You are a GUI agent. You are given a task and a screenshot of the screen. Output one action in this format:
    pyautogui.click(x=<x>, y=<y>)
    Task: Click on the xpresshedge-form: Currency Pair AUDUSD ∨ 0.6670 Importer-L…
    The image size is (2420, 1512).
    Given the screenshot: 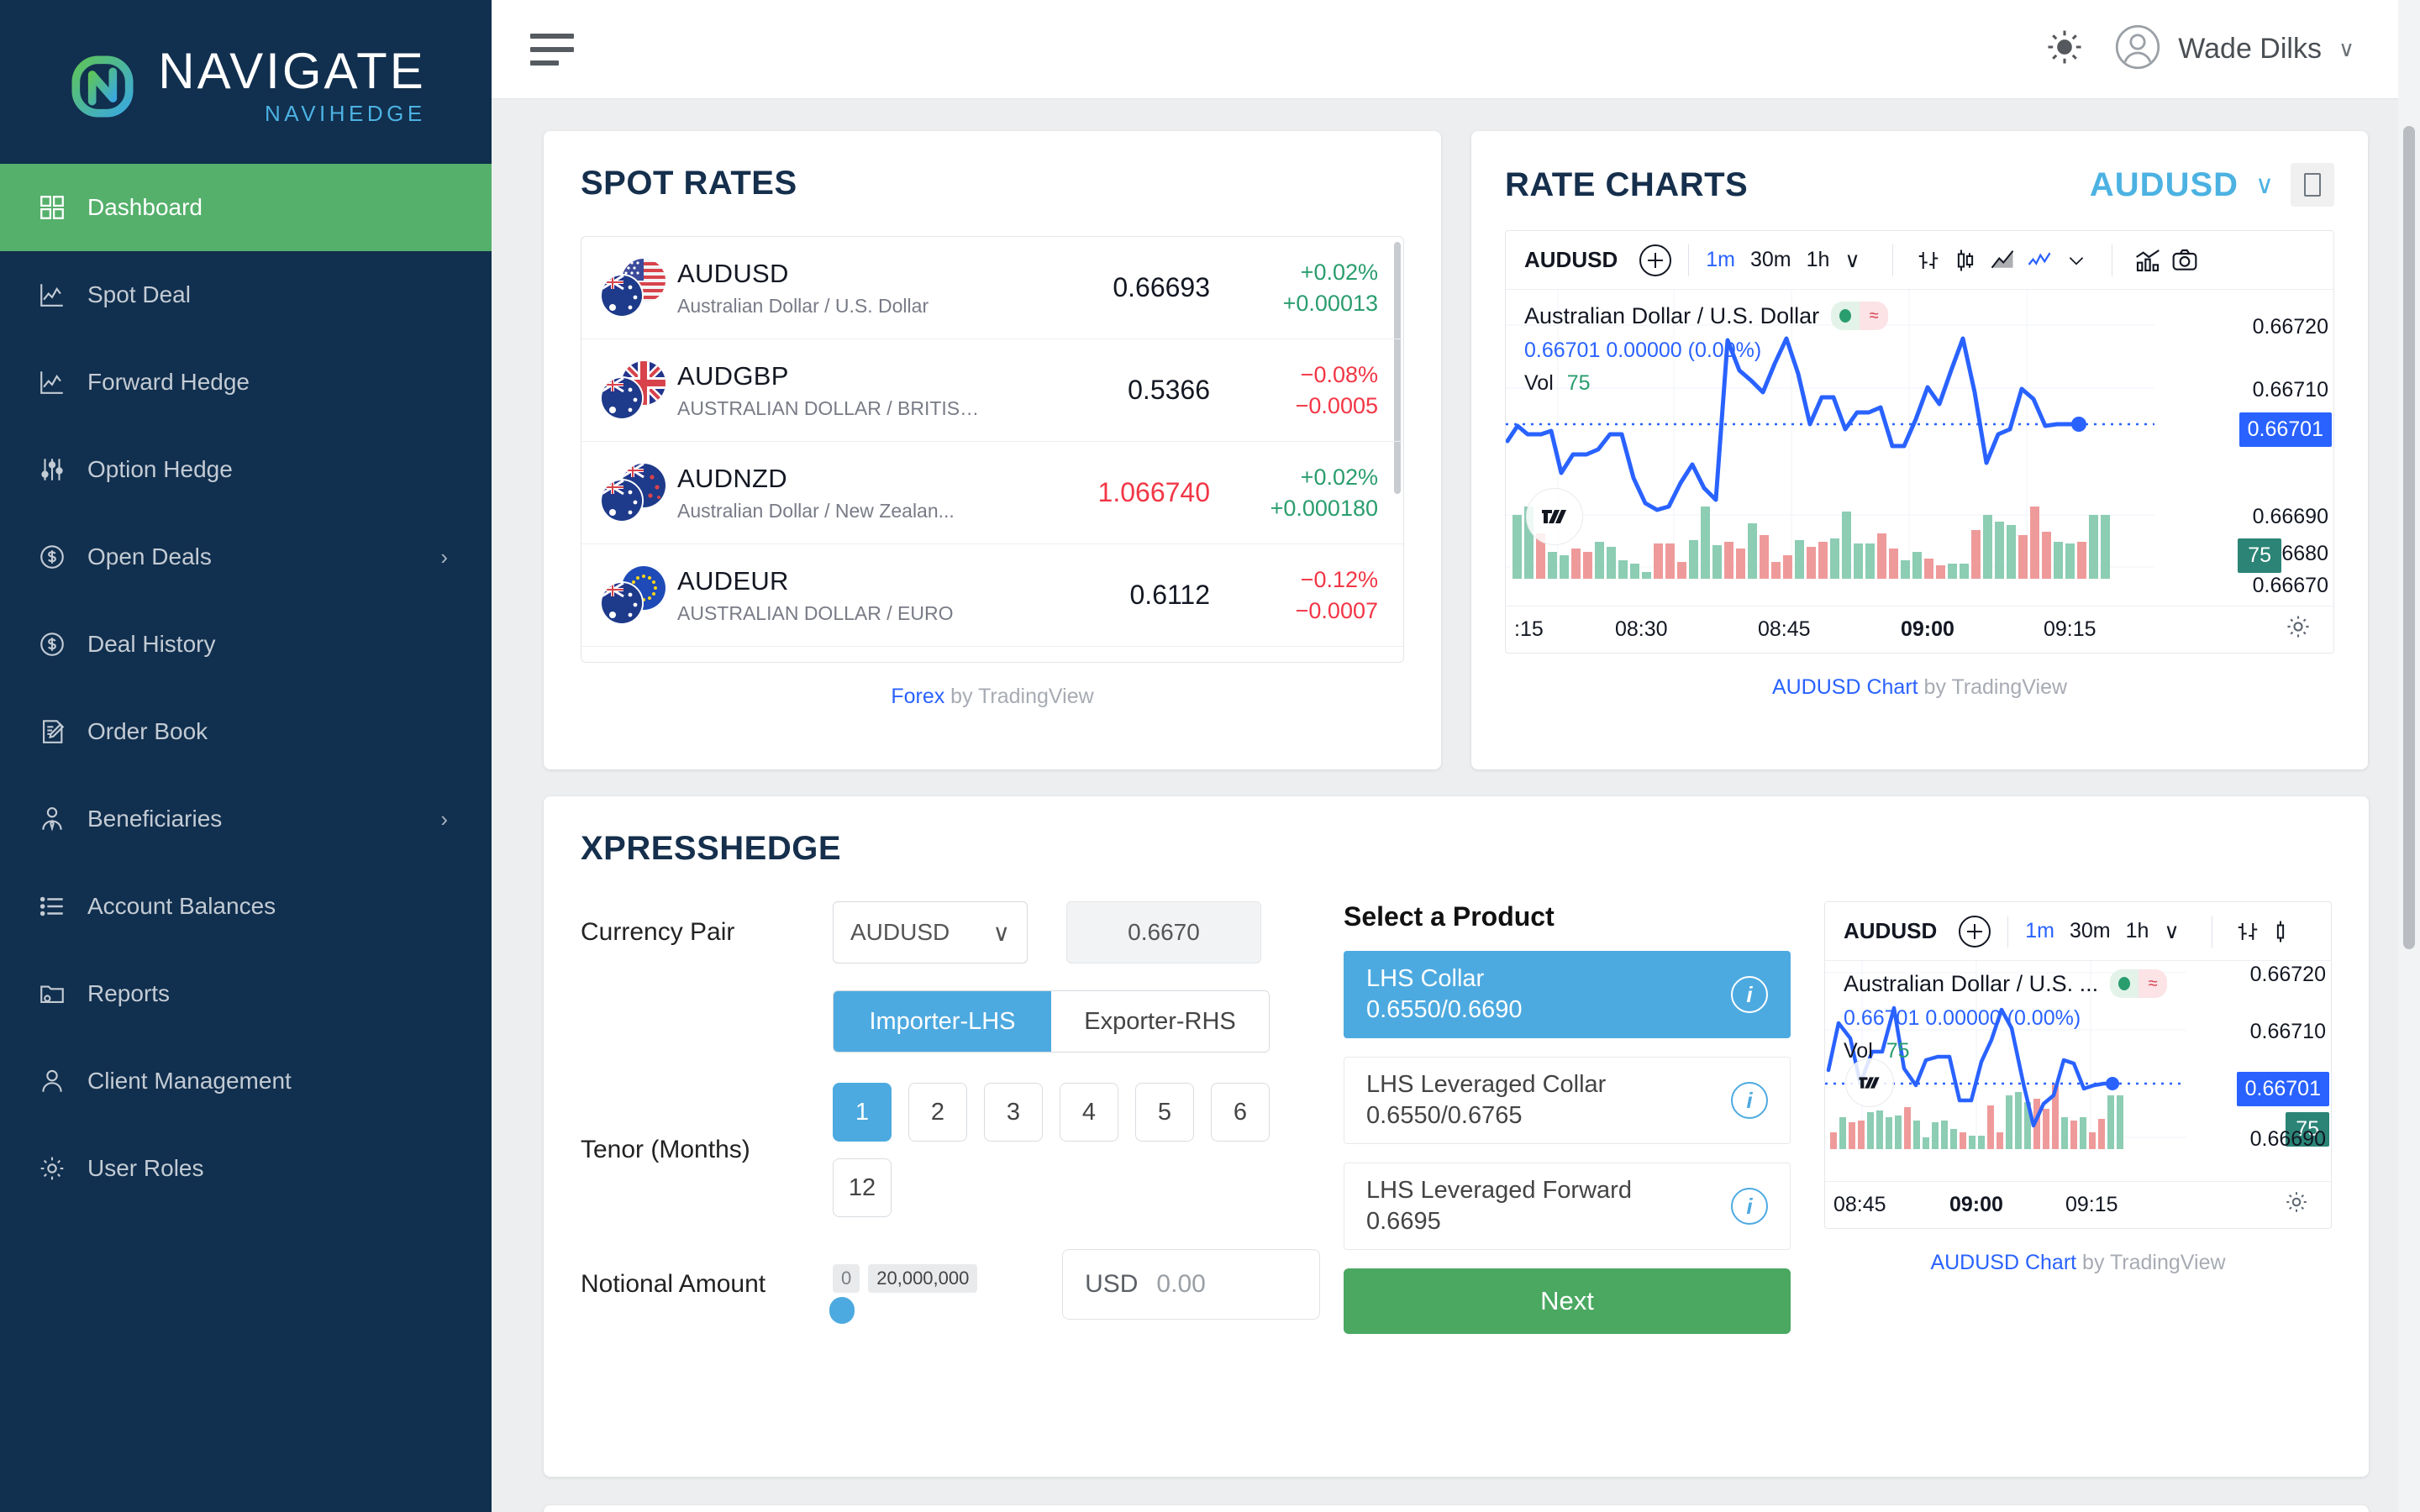 What is the action you would take?
    pyautogui.click(x=951, y=1117)
    